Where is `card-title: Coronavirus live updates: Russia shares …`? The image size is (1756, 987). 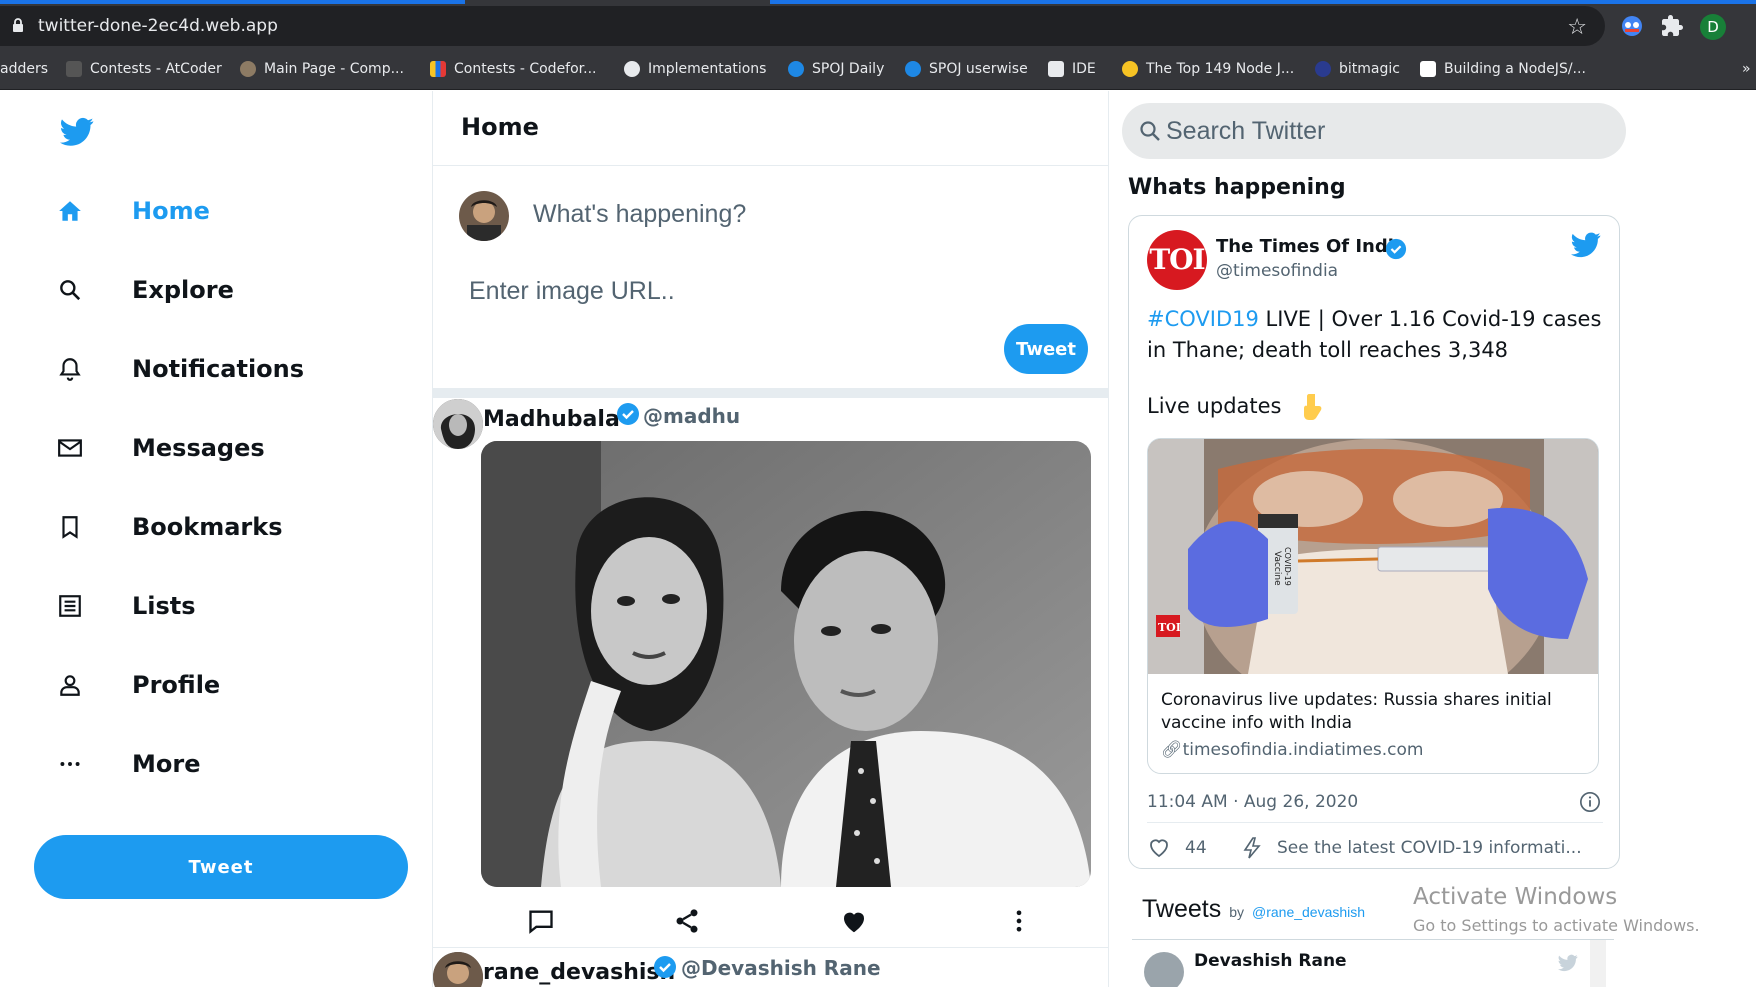
card-title: Coronavirus live updates: Russia shares … is located at coordinates (1356, 711).